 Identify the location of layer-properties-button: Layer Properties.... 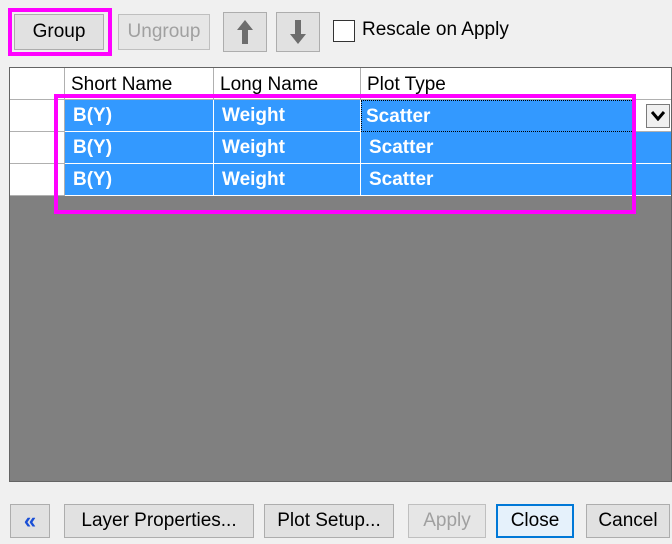
(159, 521).